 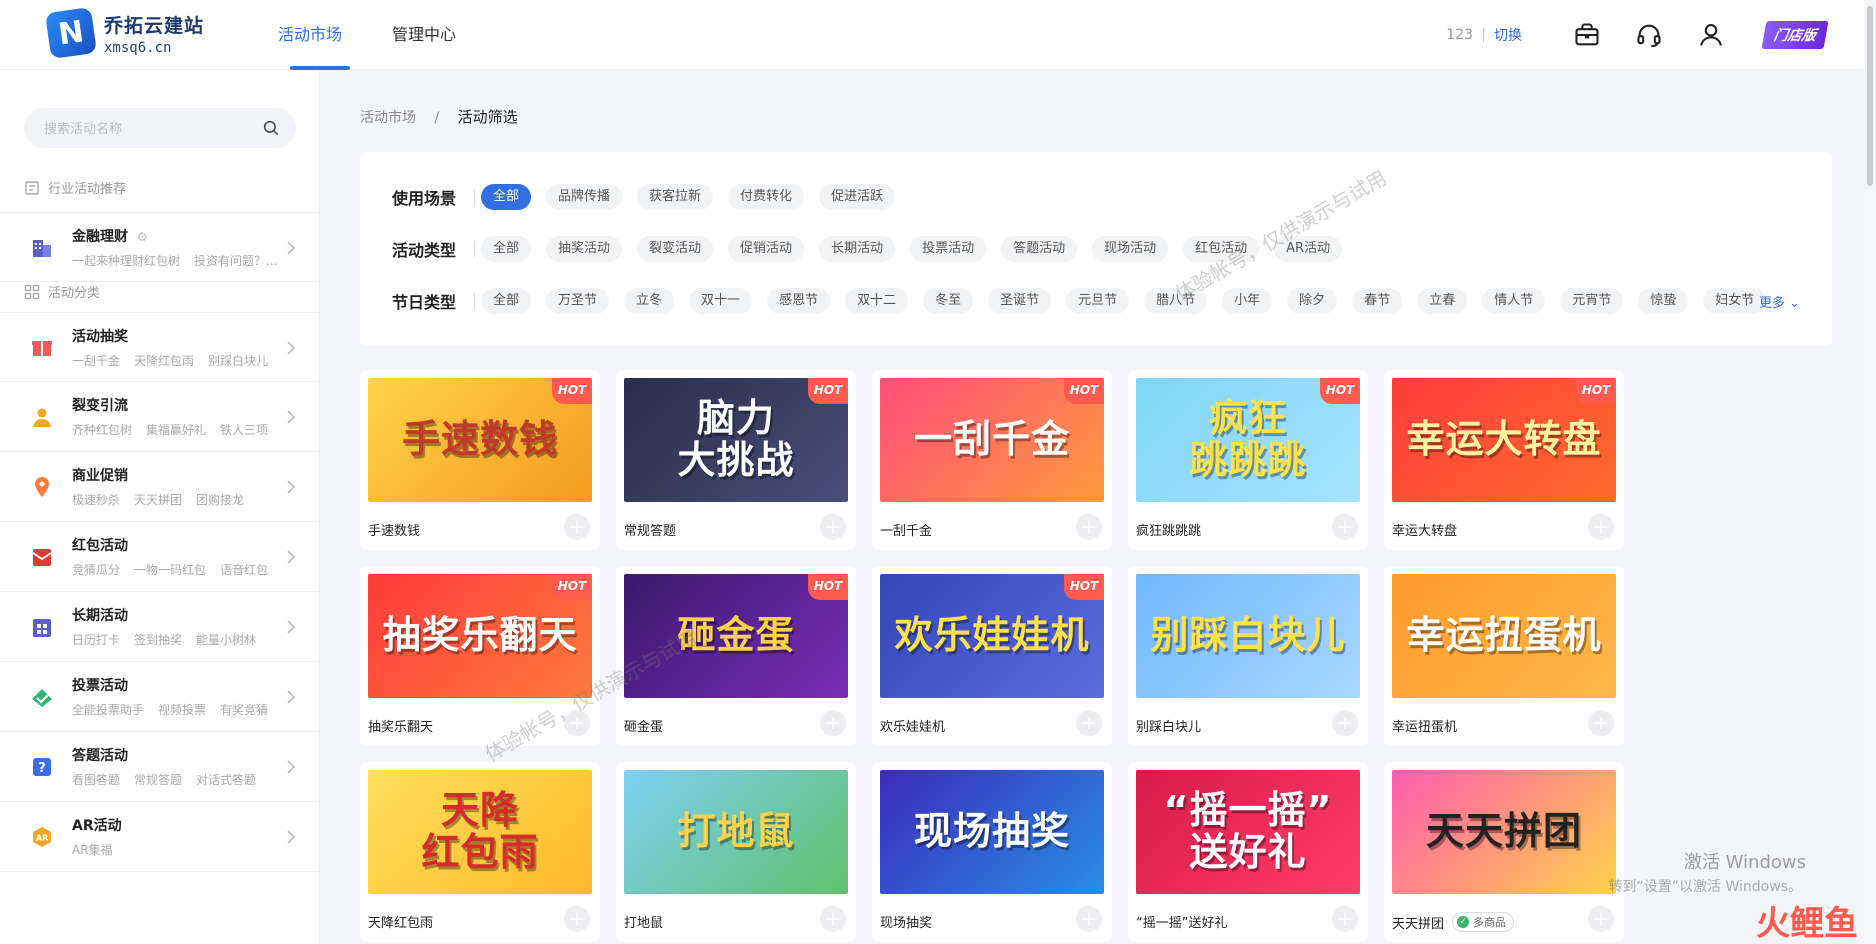 What do you see at coordinates (1587, 35) in the screenshot?
I see `briefcase-icon` at bounding box center [1587, 35].